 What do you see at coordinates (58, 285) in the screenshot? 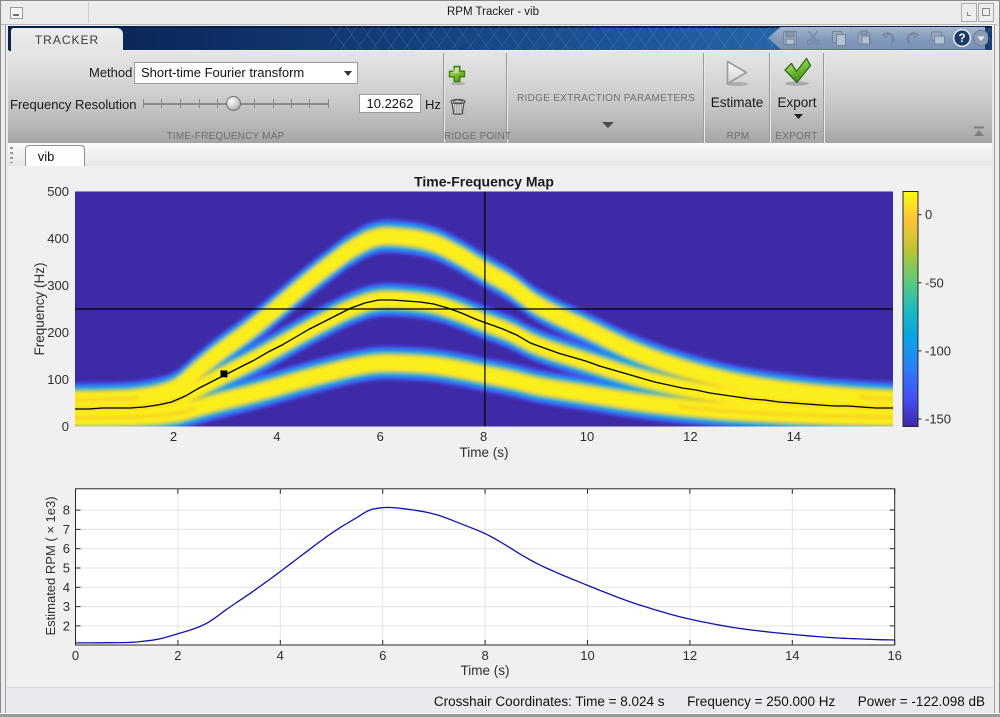
I see `svg-text: 300` at bounding box center [58, 285].